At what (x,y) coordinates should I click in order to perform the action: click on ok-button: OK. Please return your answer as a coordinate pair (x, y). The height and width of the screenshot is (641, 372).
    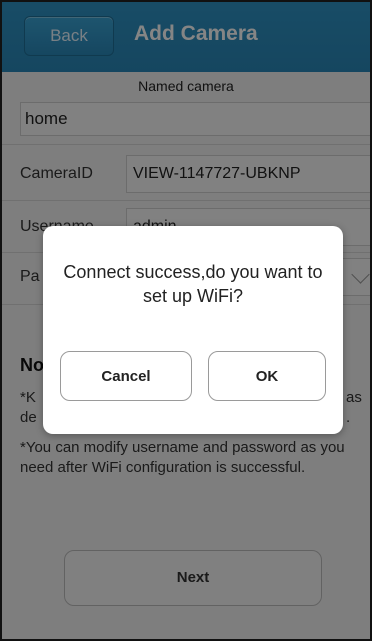
    Looking at the image, I should click on (267, 376).